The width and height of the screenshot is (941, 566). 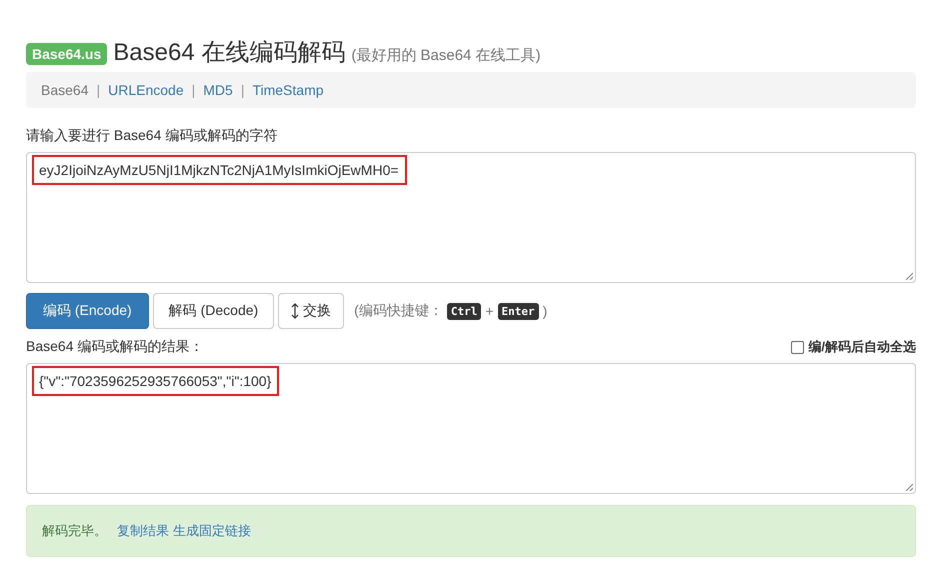 What do you see at coordinates (229, 53) in the screenshot?
I see `page-title: Base64 在线编码解码` at bounding box center [229, 53].